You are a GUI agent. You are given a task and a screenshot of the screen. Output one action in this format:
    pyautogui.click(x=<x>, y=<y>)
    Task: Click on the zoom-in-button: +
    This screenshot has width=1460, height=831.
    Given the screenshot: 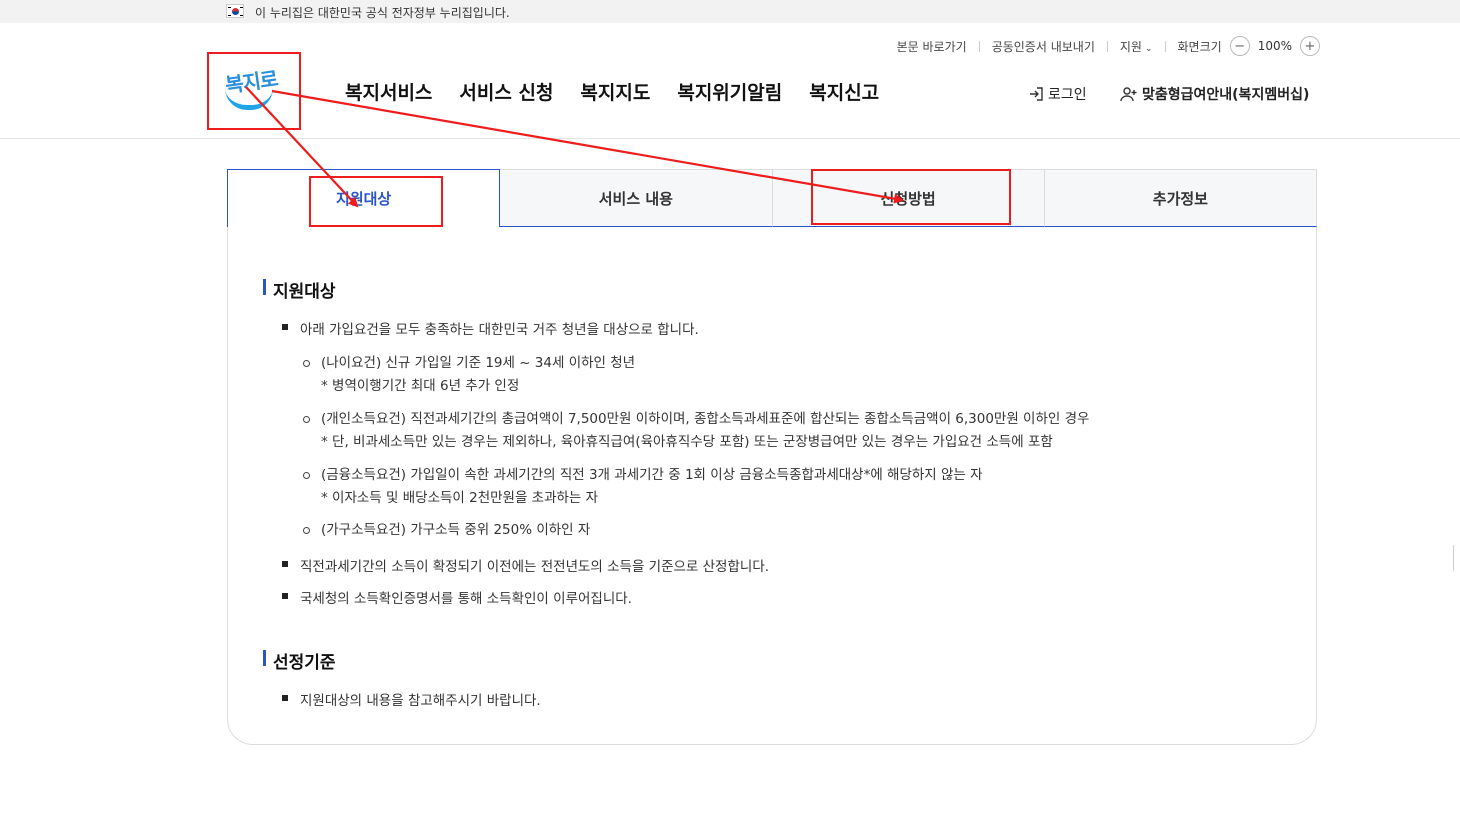 What is the action you would take?
    pyautogui.click(x=1310, y=46)
    